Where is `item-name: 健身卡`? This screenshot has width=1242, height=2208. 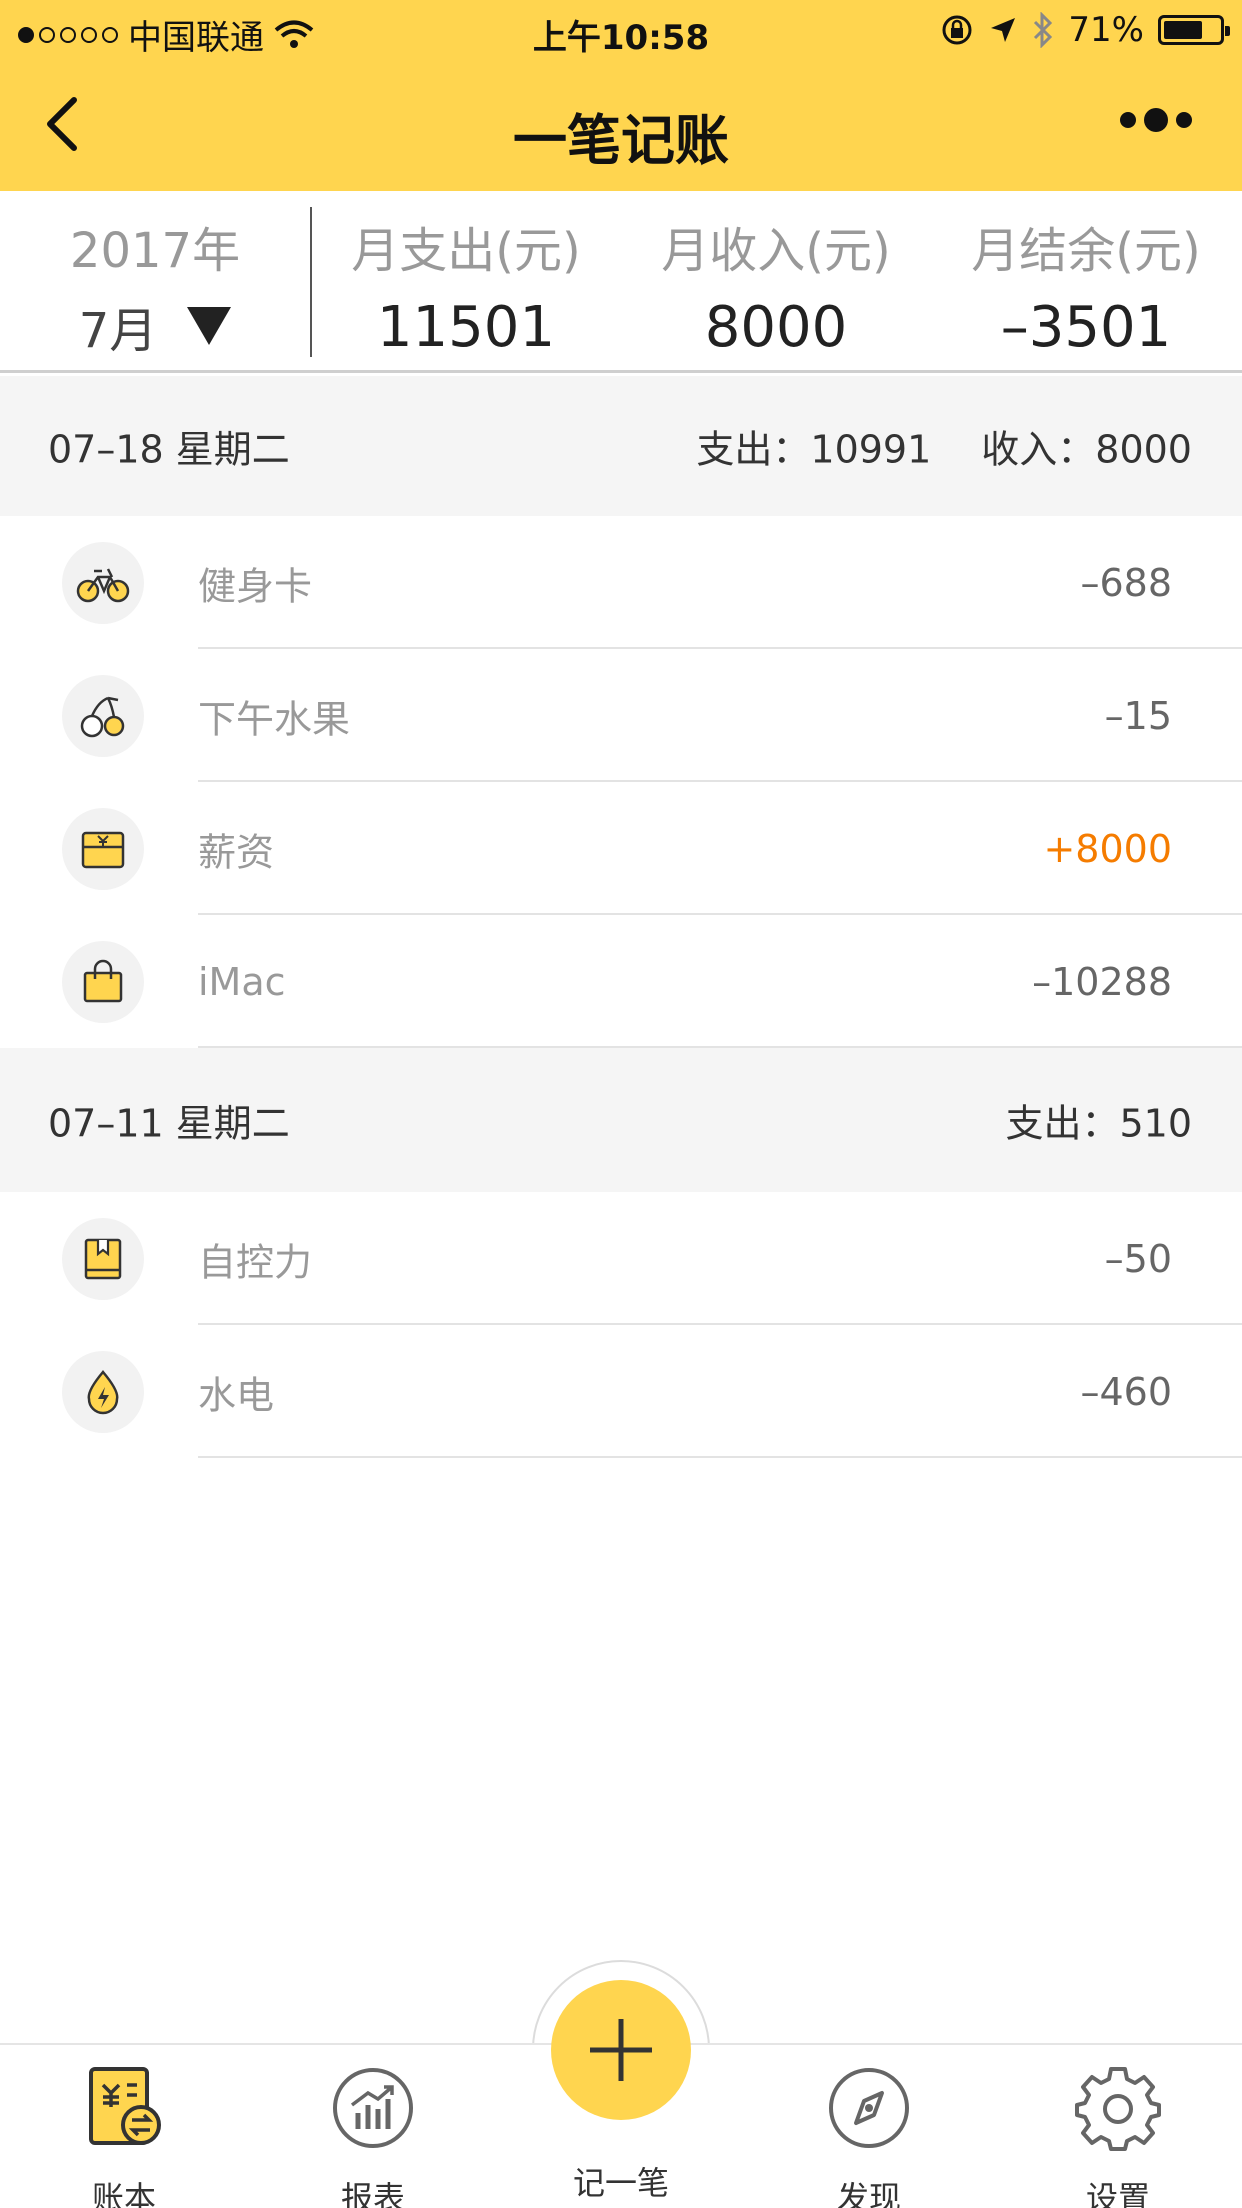 item-name: 健身卡 is located at coordinates (255, 586).